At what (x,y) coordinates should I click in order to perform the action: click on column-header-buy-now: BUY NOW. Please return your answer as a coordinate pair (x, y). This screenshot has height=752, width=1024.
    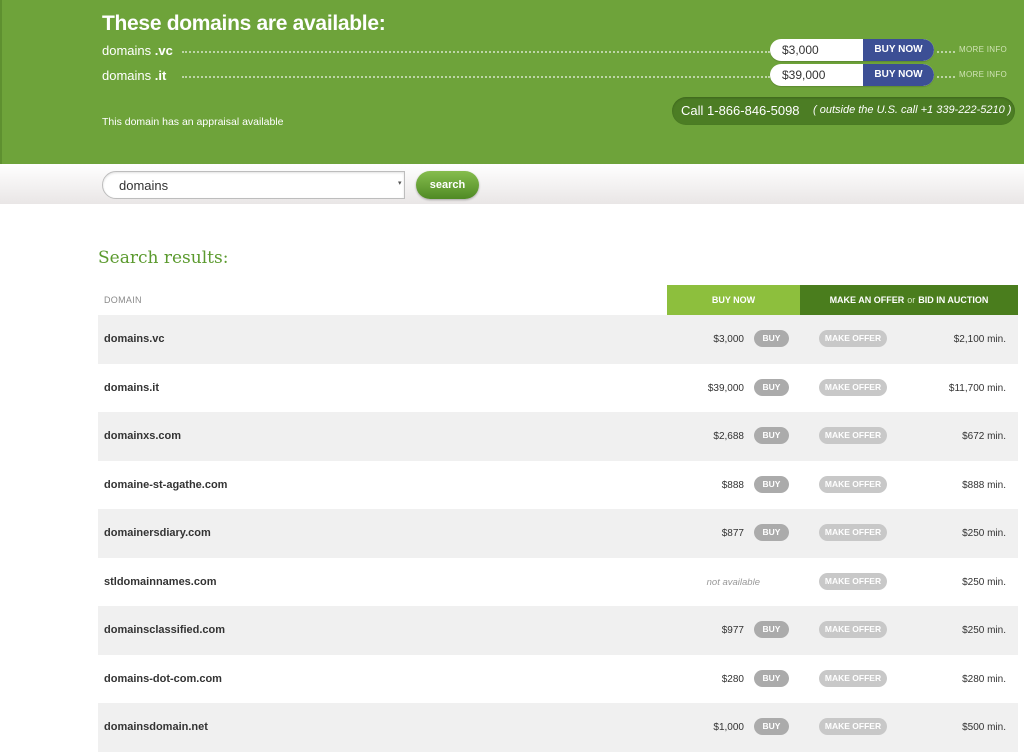
    Looking at the image, I should click on (733, 300).